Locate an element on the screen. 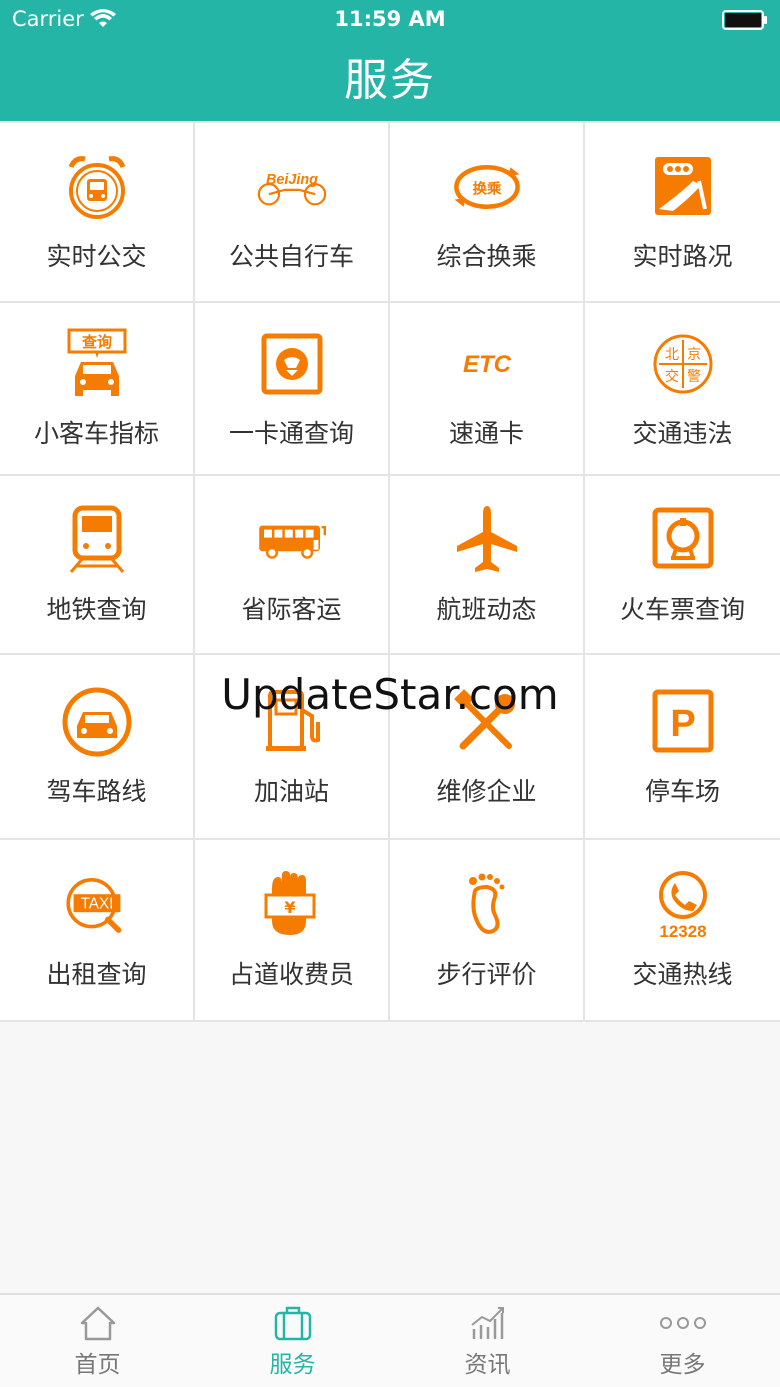 The image size is (780, 1387). alarm-bus-icon is located at coordinates (96, 187).